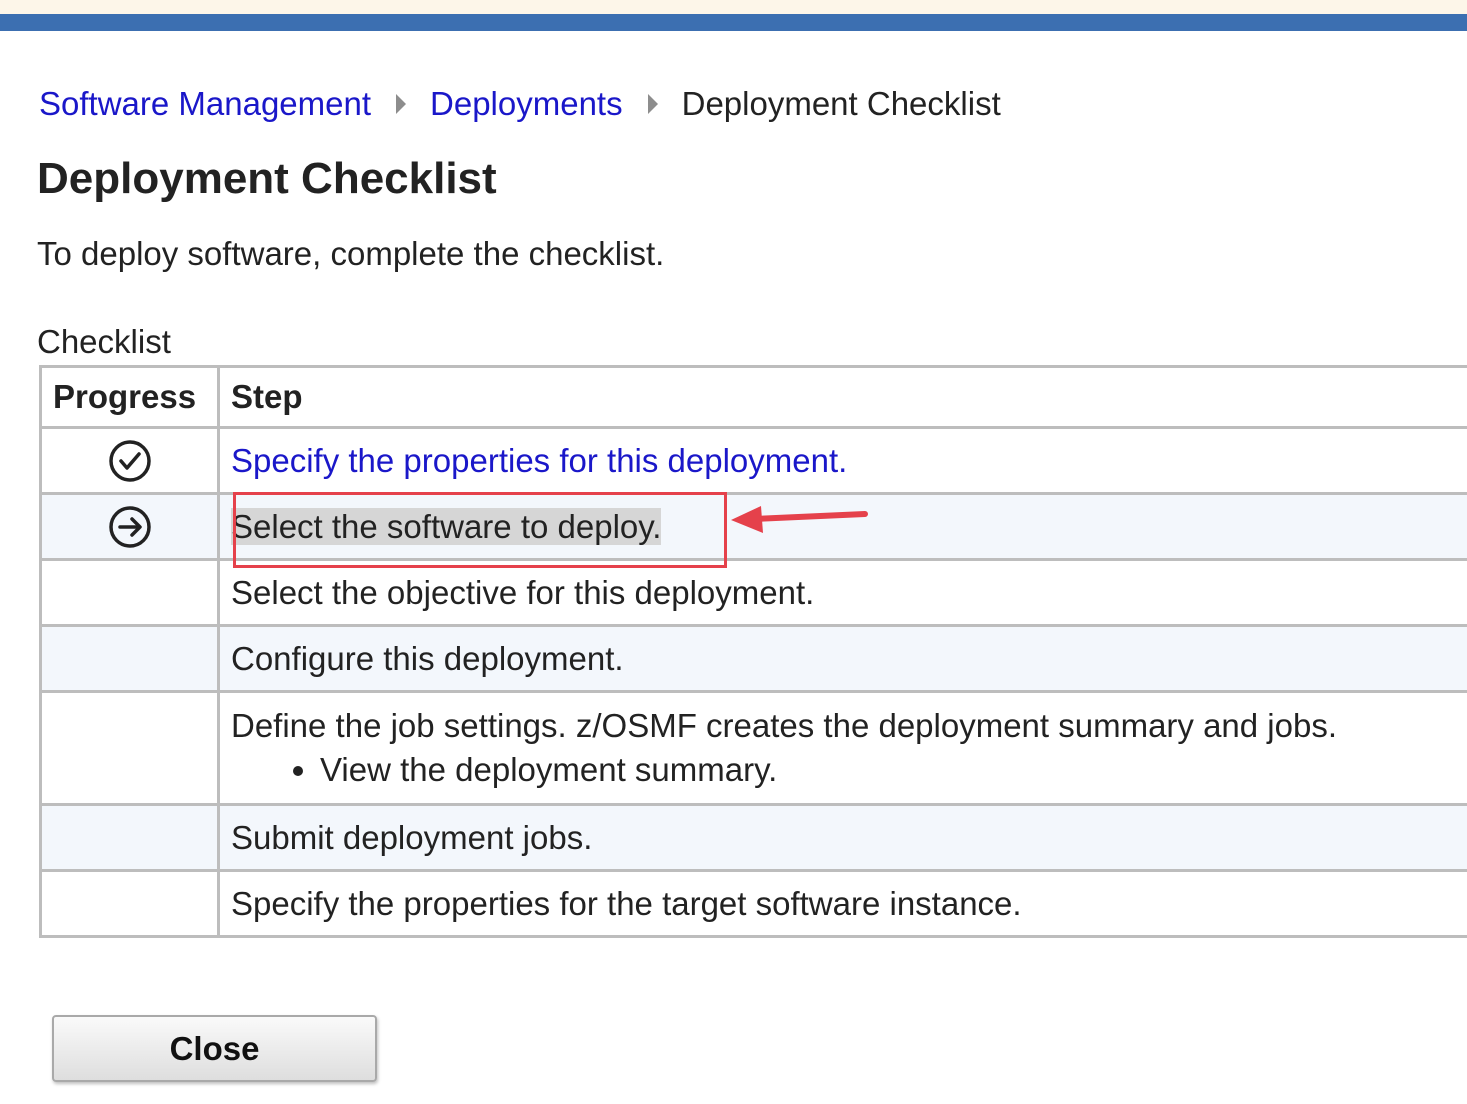 The image size is (1467, 1104). What do you see at coordinates (733, 7) in the screenshot?
I see `top-strip` at bounding box center [733, 7].